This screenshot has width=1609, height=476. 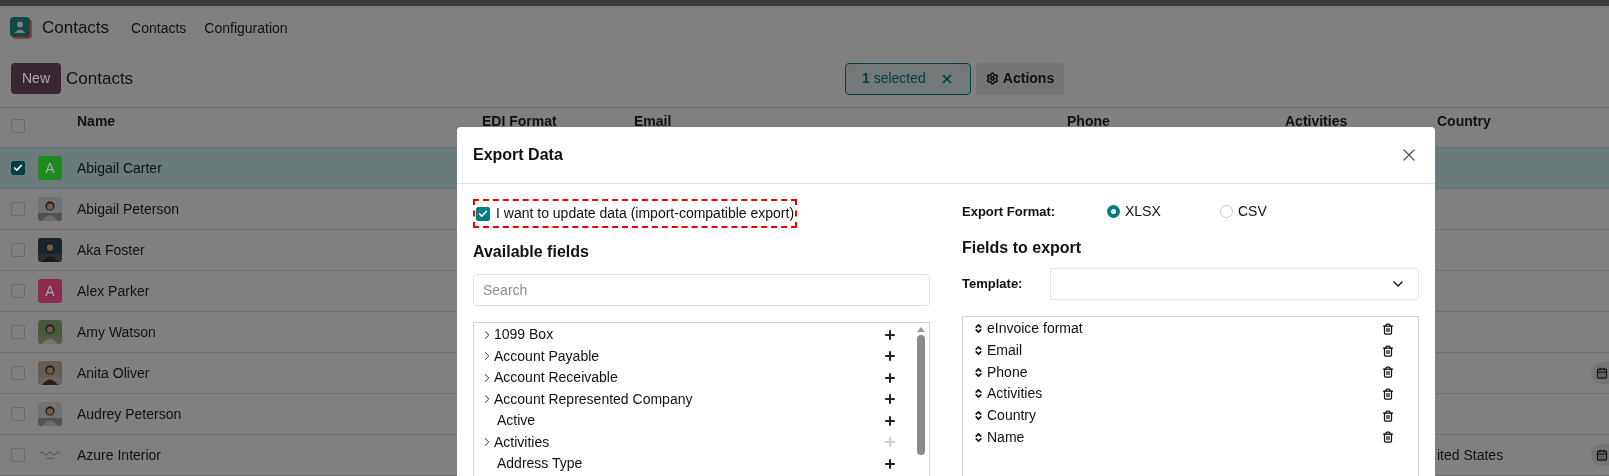 I want to click on column-header: Name, so click(x=279, y=121).